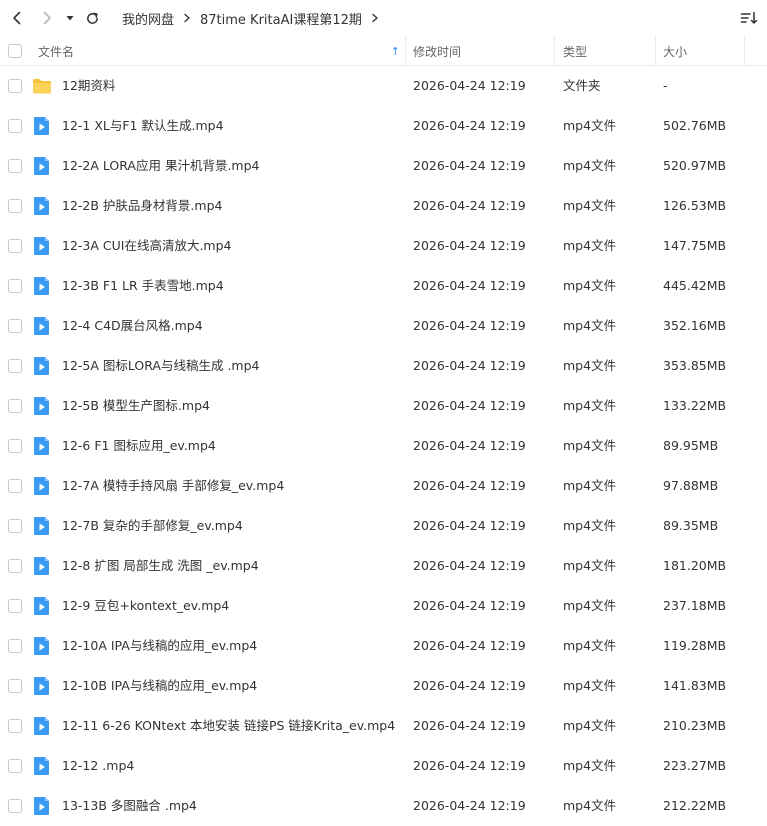  I want to click on file-size: 89.35MB, so click(691, 525).